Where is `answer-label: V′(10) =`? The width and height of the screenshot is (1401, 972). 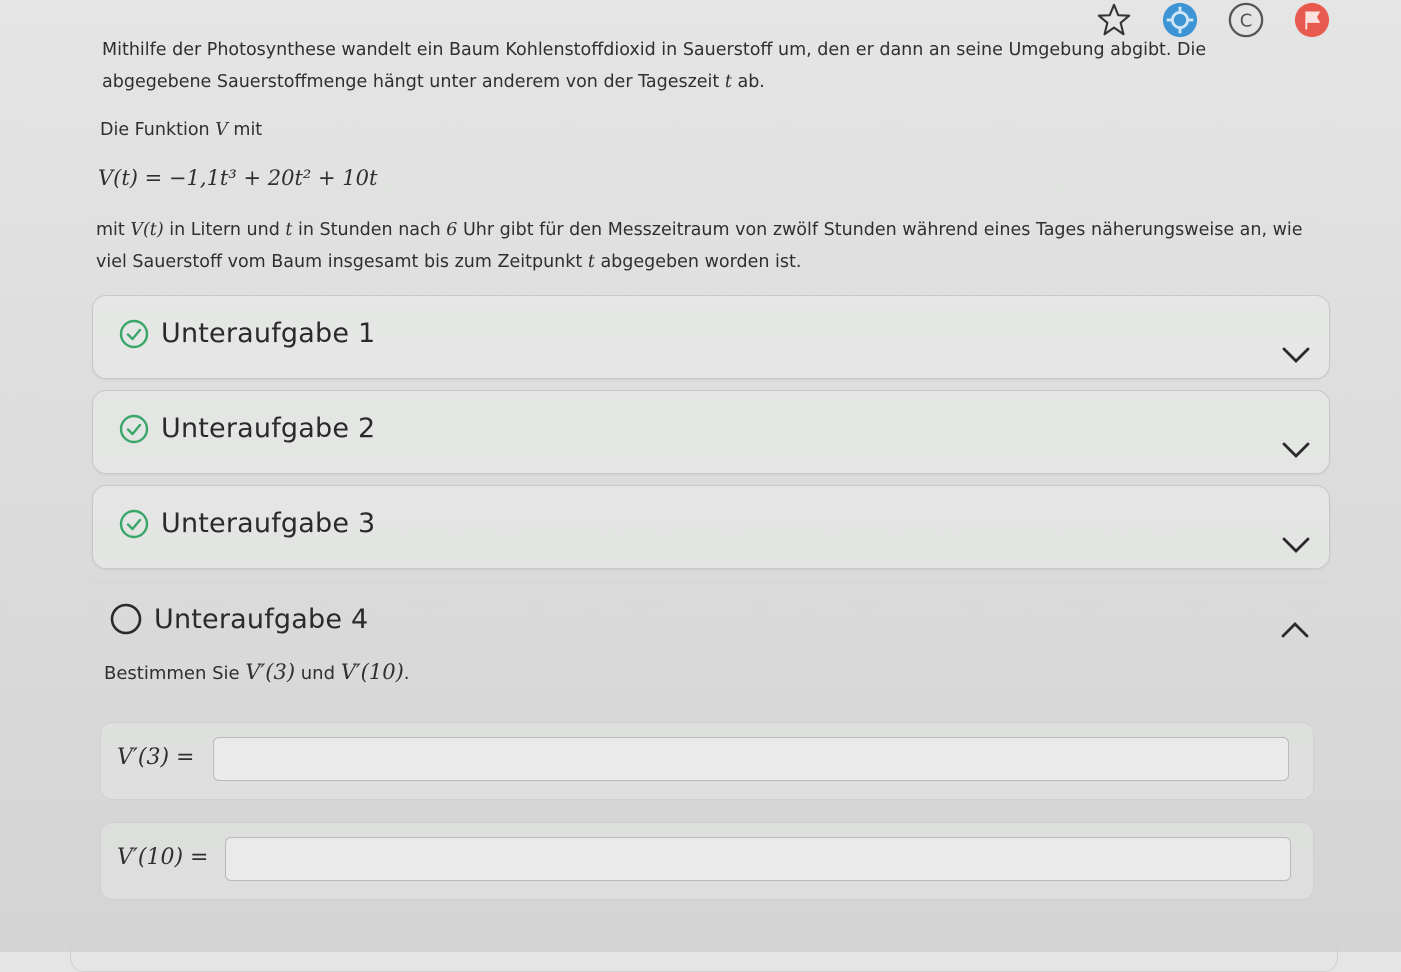
answer-label: V′(10) = is located at coordinates (163, 857).